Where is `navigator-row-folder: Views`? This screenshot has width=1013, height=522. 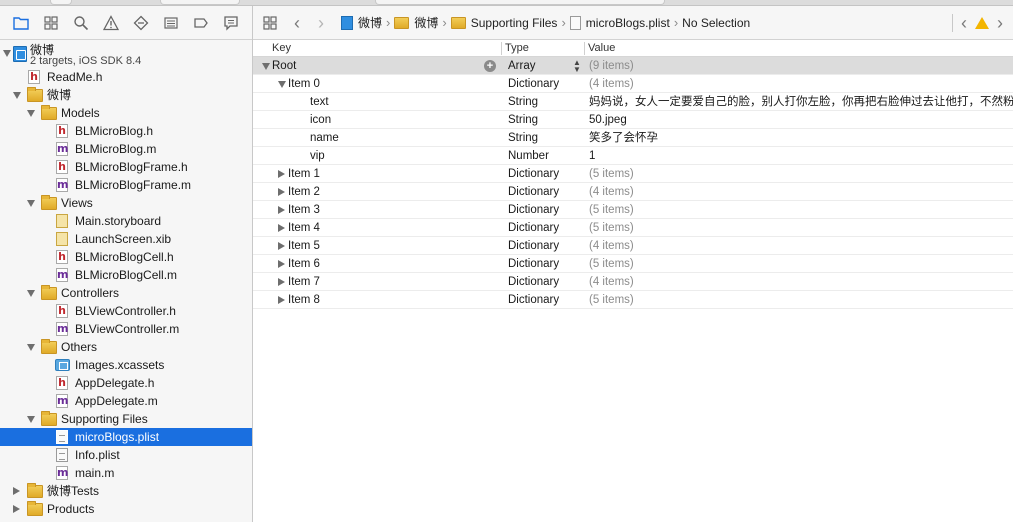 navigator-row-folder: Views is located at coordinates (126, 203).